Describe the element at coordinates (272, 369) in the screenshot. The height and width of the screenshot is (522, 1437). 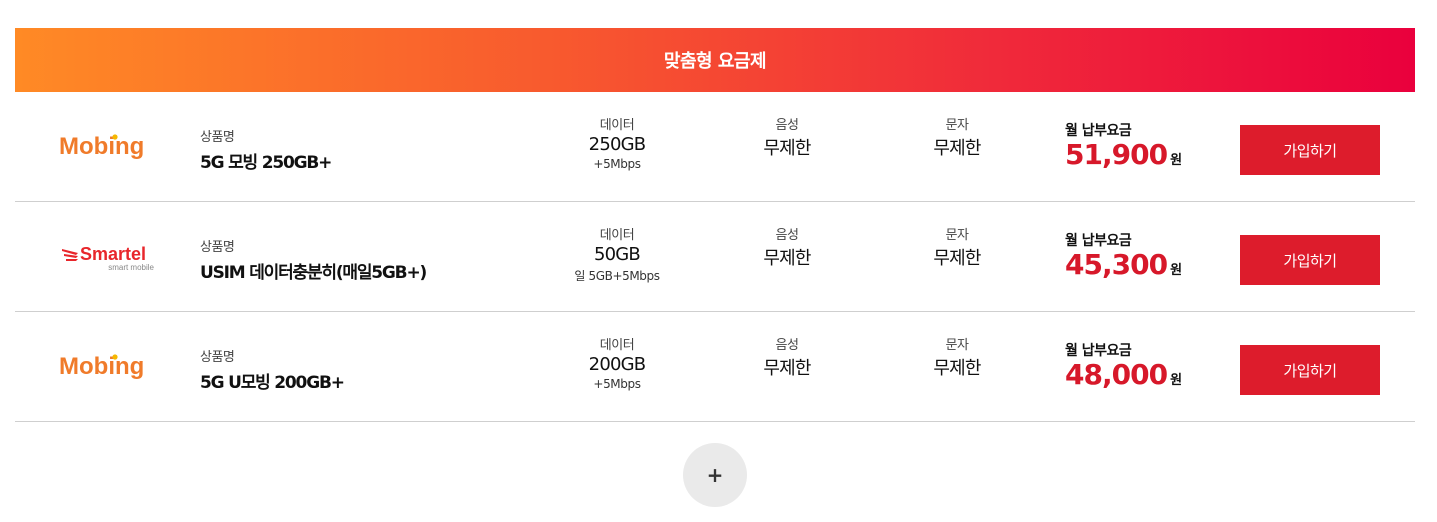
I see `plan-name-block: 상품명 5G U모빙 200GB+` at that location.